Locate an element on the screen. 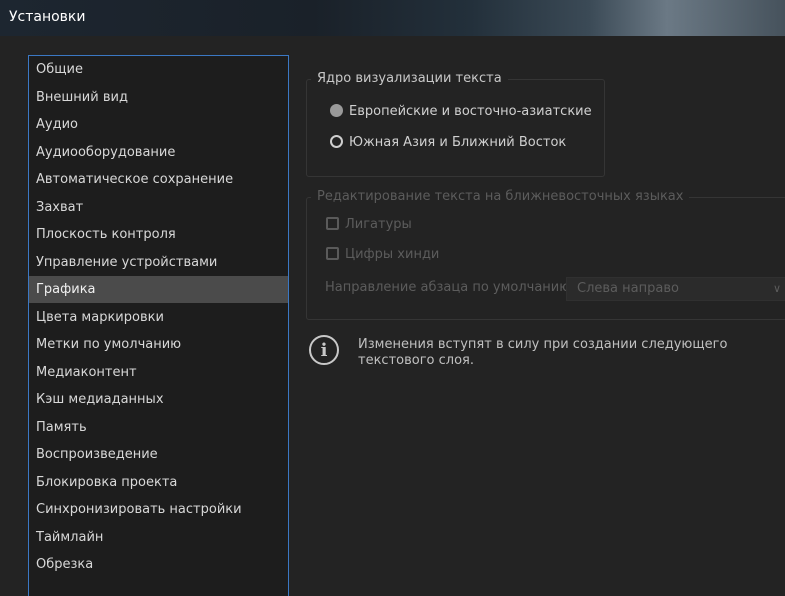 The width and height of the screenshot is (785, 596). chevron-down-icon: ∨ is located at coordinates (776, 288).